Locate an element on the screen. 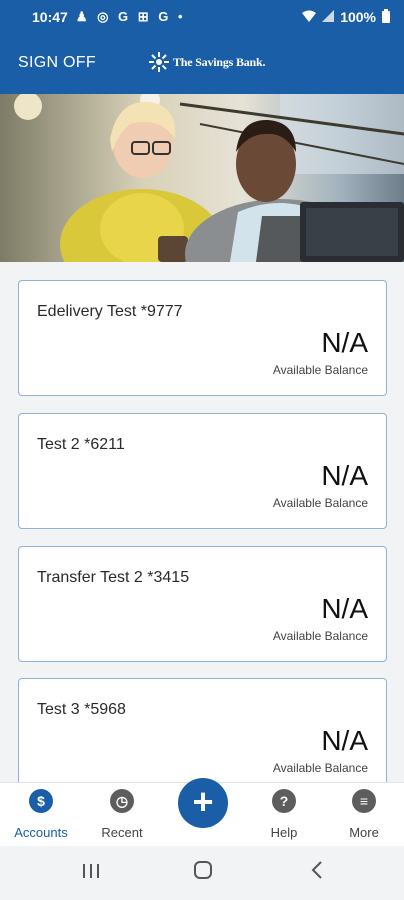  nav-accounts: $ Accounts is located at coordinates (41, 815).